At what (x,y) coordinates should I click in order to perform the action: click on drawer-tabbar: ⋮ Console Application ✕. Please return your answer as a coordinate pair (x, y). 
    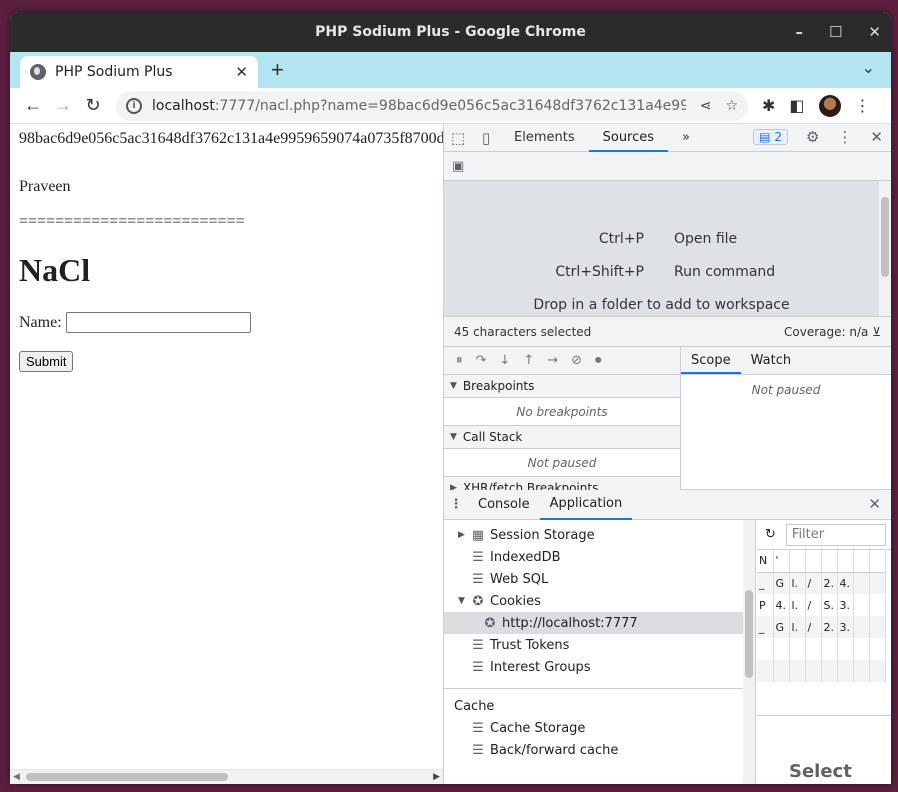
    Looking at the image, I should click on (667, 505).